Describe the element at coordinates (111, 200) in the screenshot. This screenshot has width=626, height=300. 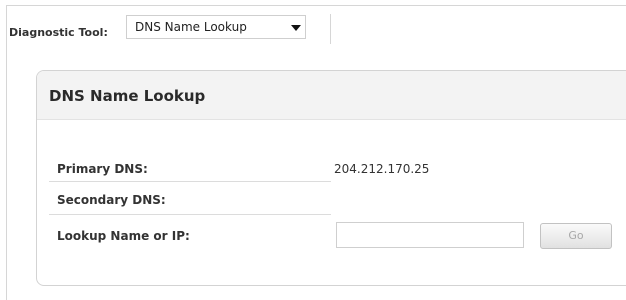
I see `secondary-dns-label: Secondary DNS:` at that location.